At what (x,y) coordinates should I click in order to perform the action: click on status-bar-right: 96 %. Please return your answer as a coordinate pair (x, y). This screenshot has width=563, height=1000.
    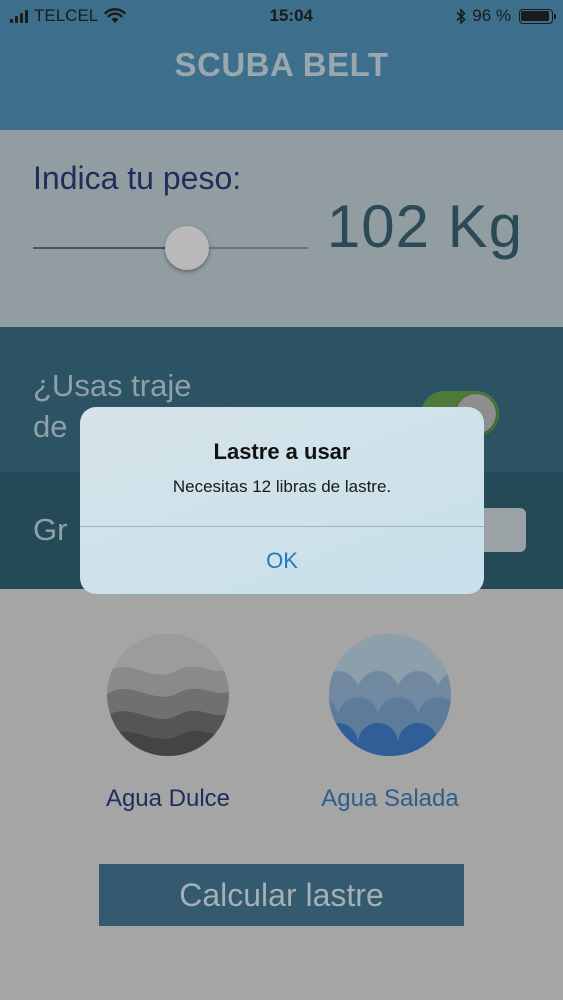
    Looking at the image, I should click on (506, 16).